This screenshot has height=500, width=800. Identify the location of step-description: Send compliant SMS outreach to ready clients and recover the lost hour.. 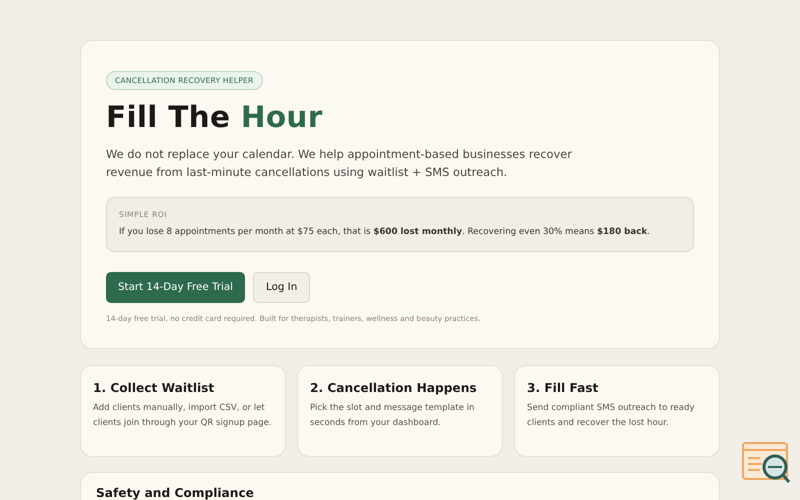
(611, 416).